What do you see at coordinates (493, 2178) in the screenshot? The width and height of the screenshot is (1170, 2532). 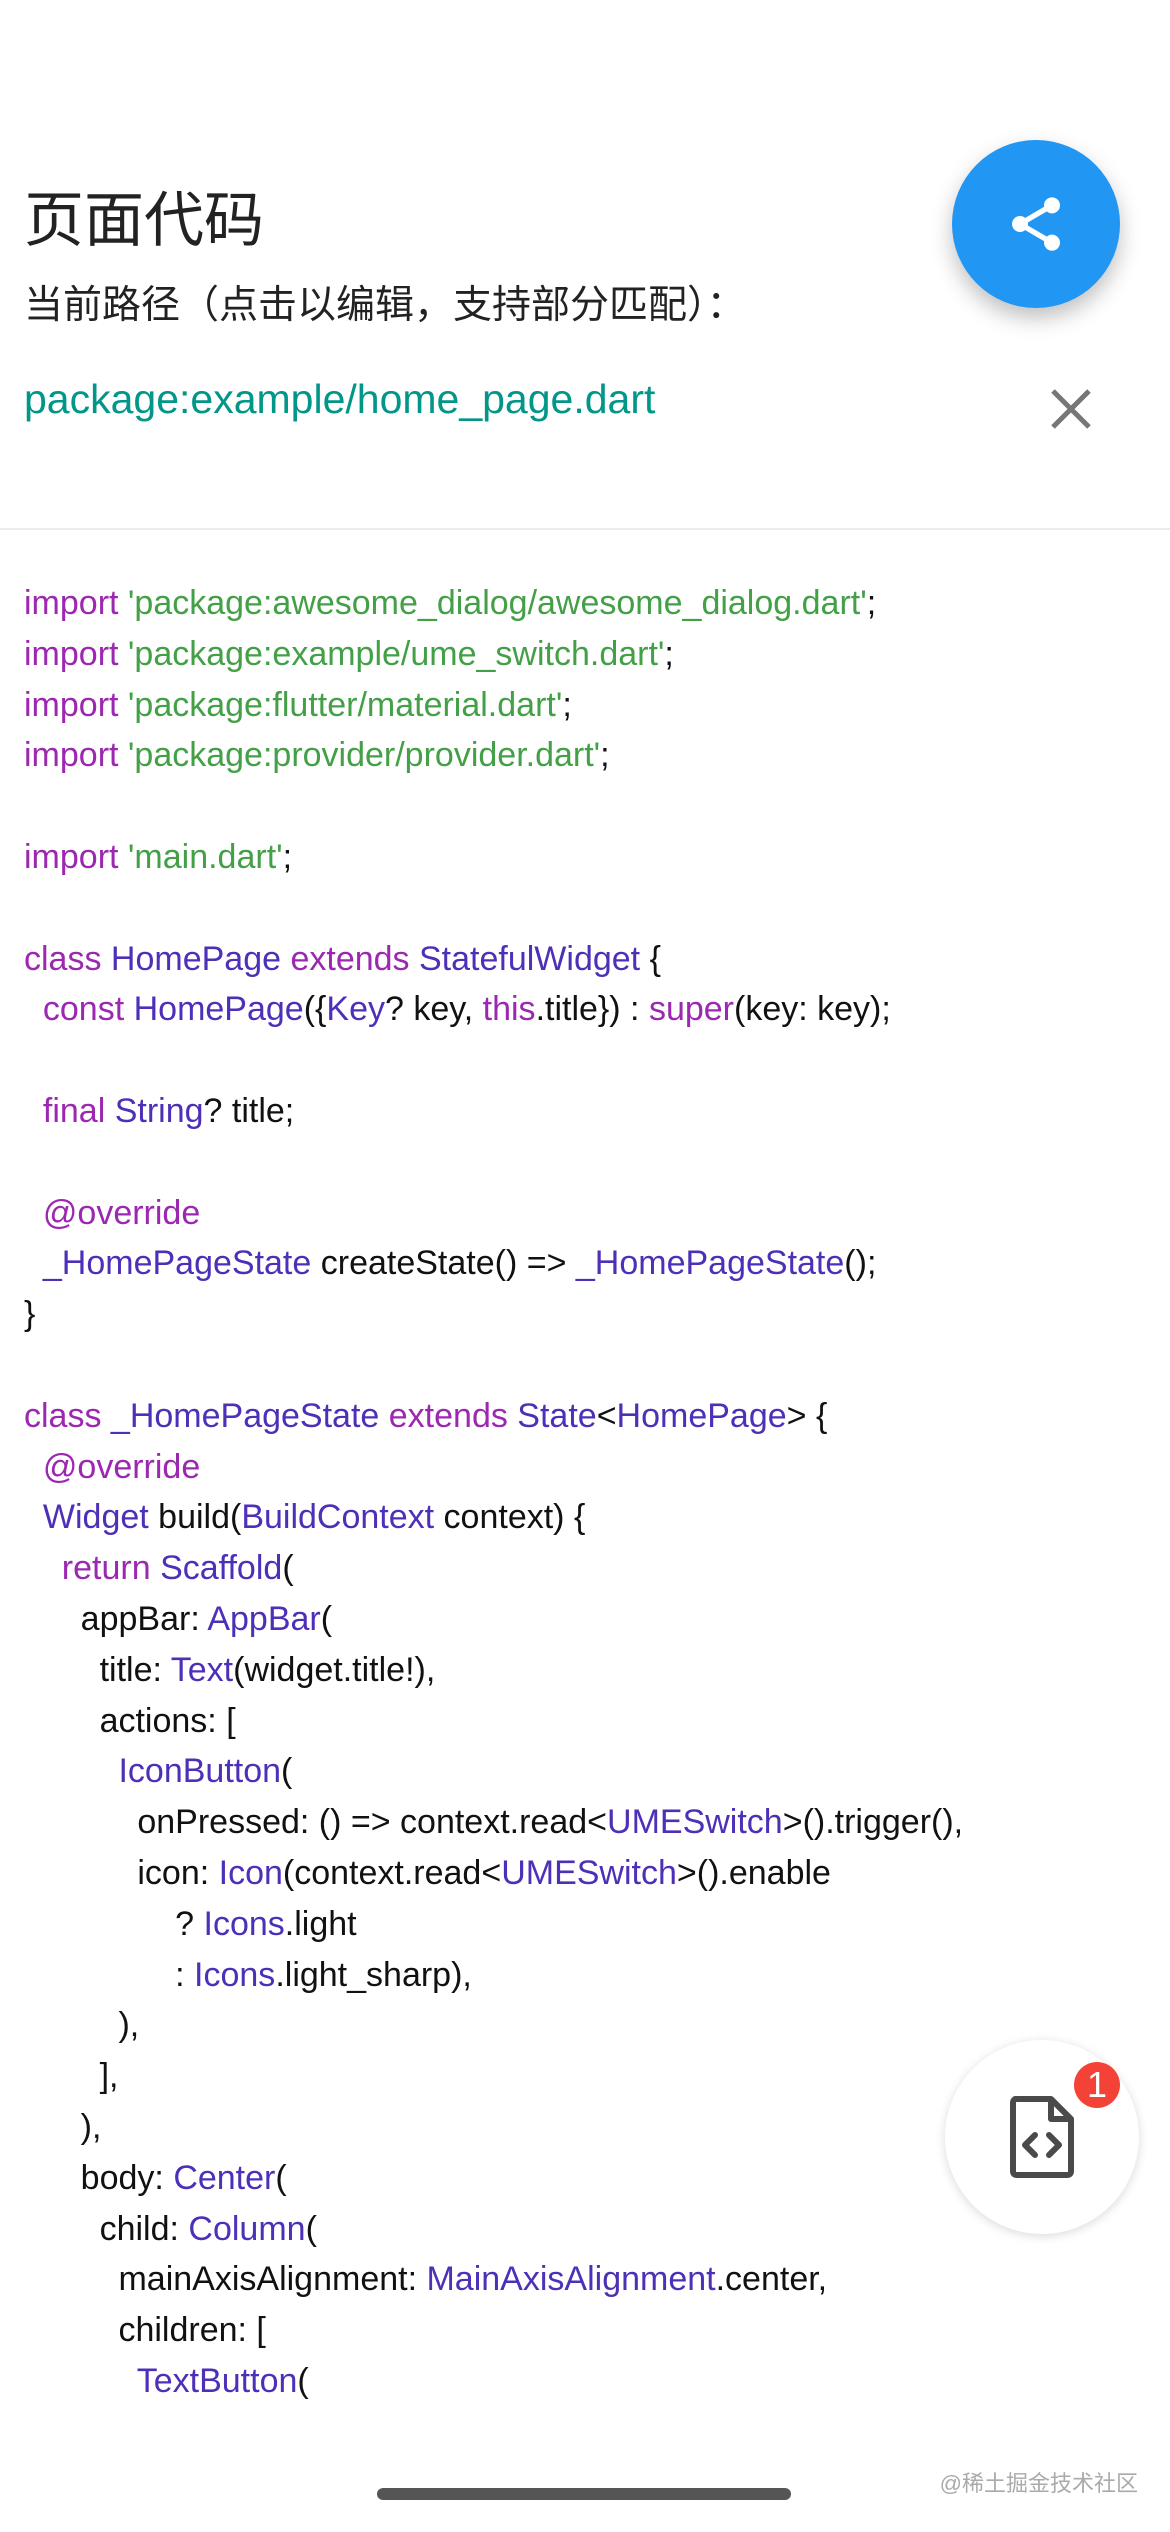 I see `code-line: body: Center(` at bounding box center [493, 2178].